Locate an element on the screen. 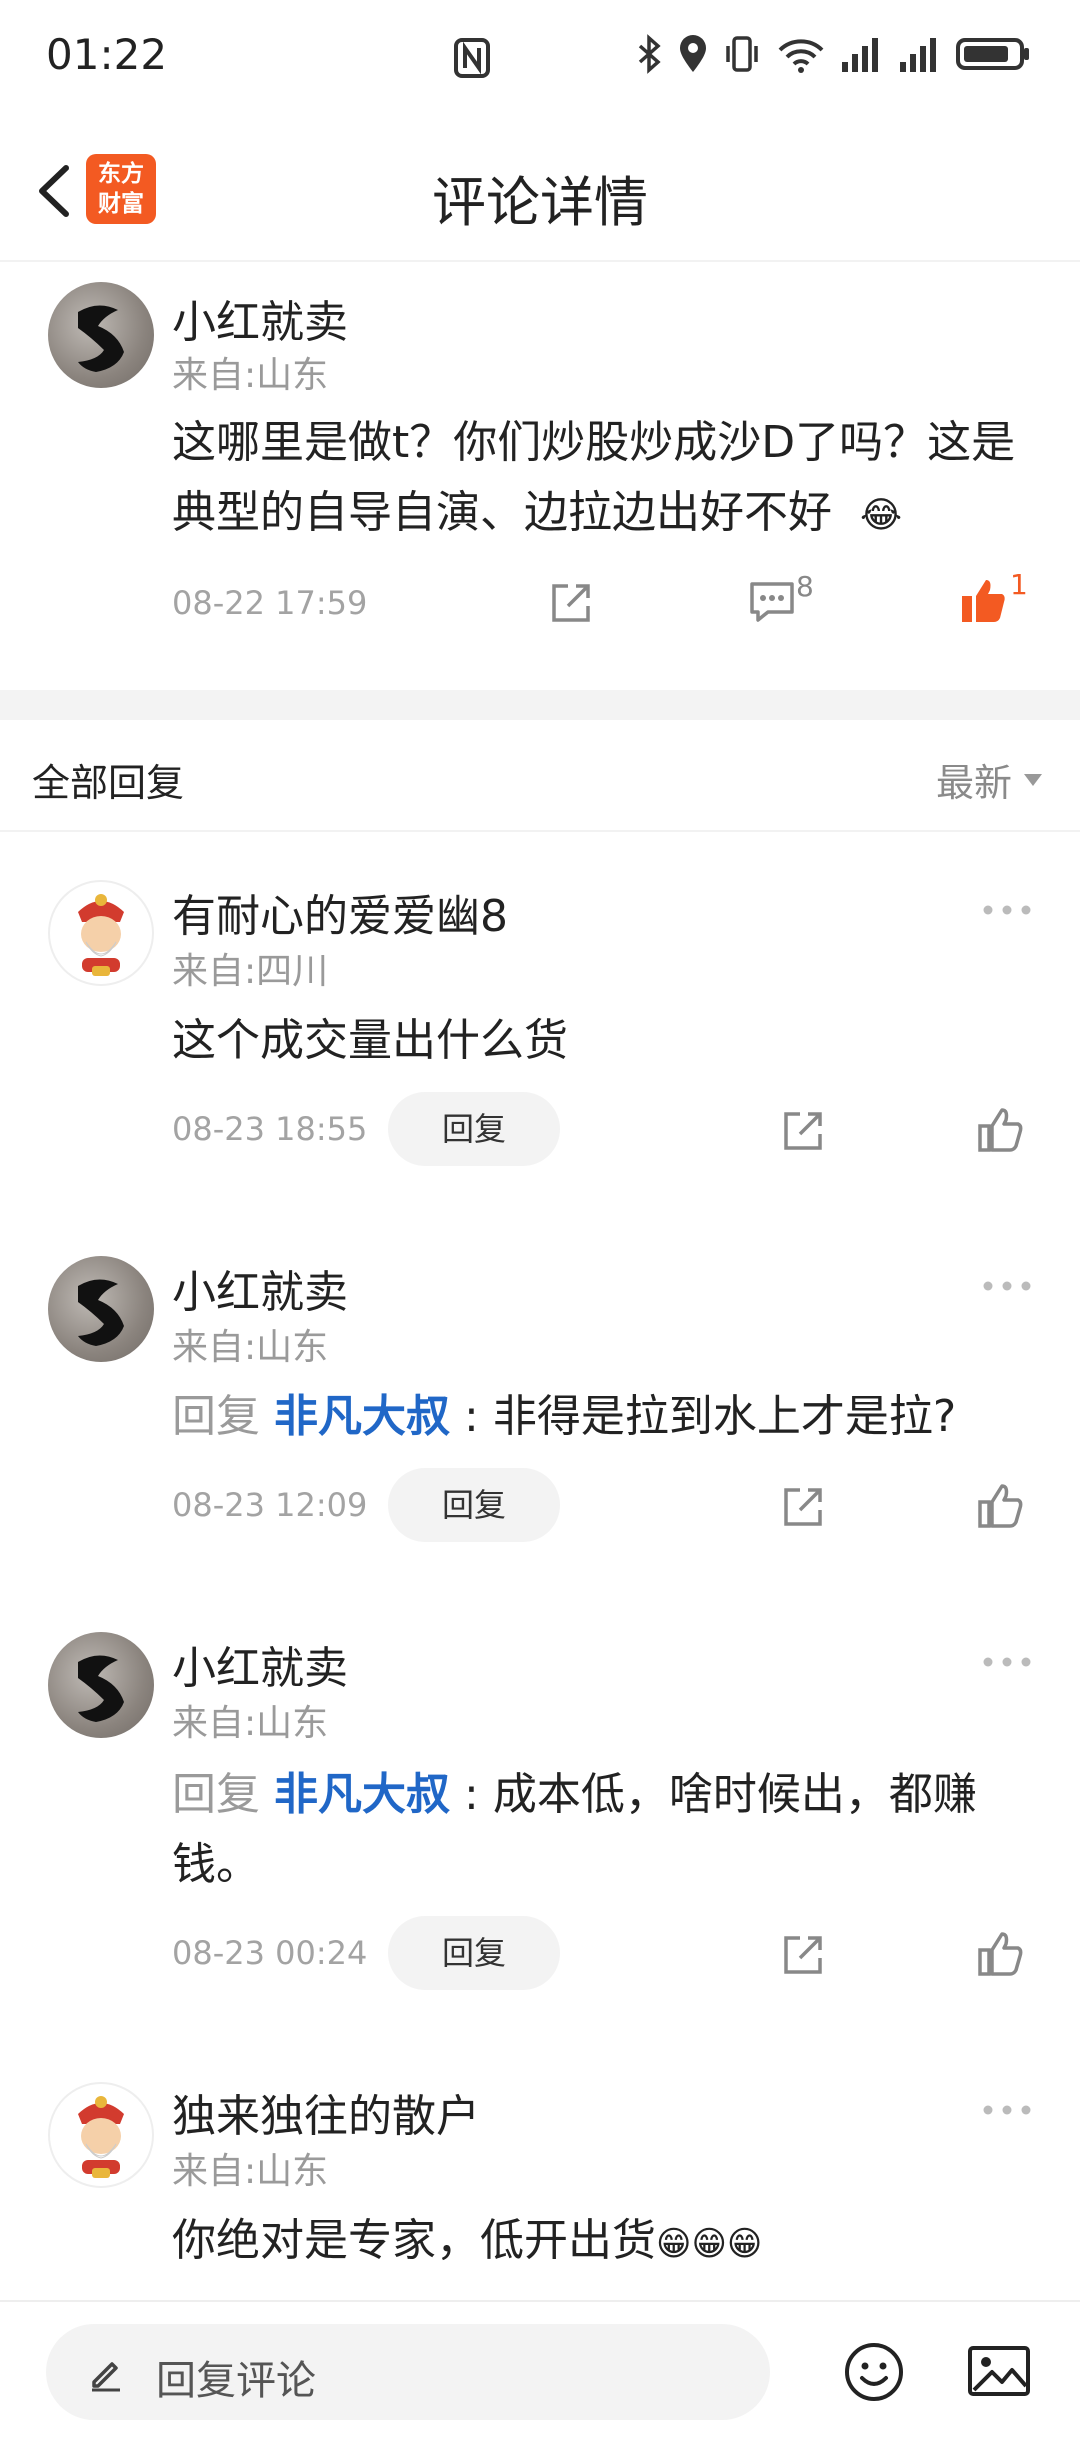  status-icons is located at coordinates (834, 54).